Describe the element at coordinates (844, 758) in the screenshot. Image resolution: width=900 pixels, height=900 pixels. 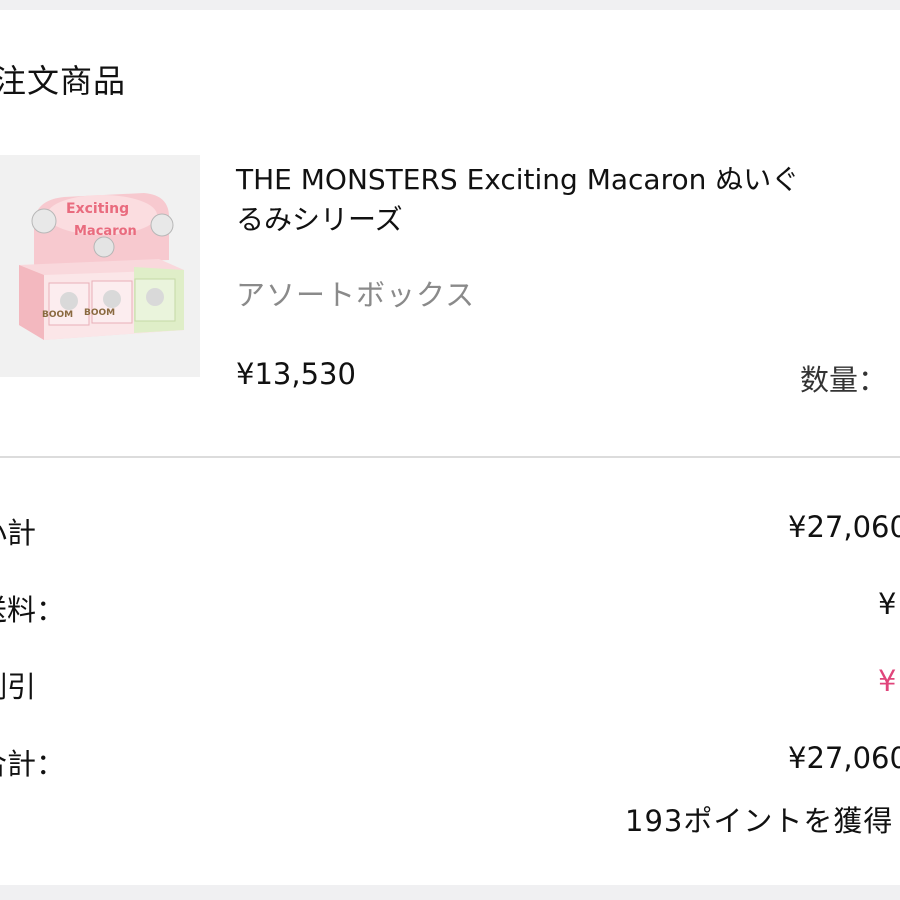
I see `total-value: ¥27,060` at that location.